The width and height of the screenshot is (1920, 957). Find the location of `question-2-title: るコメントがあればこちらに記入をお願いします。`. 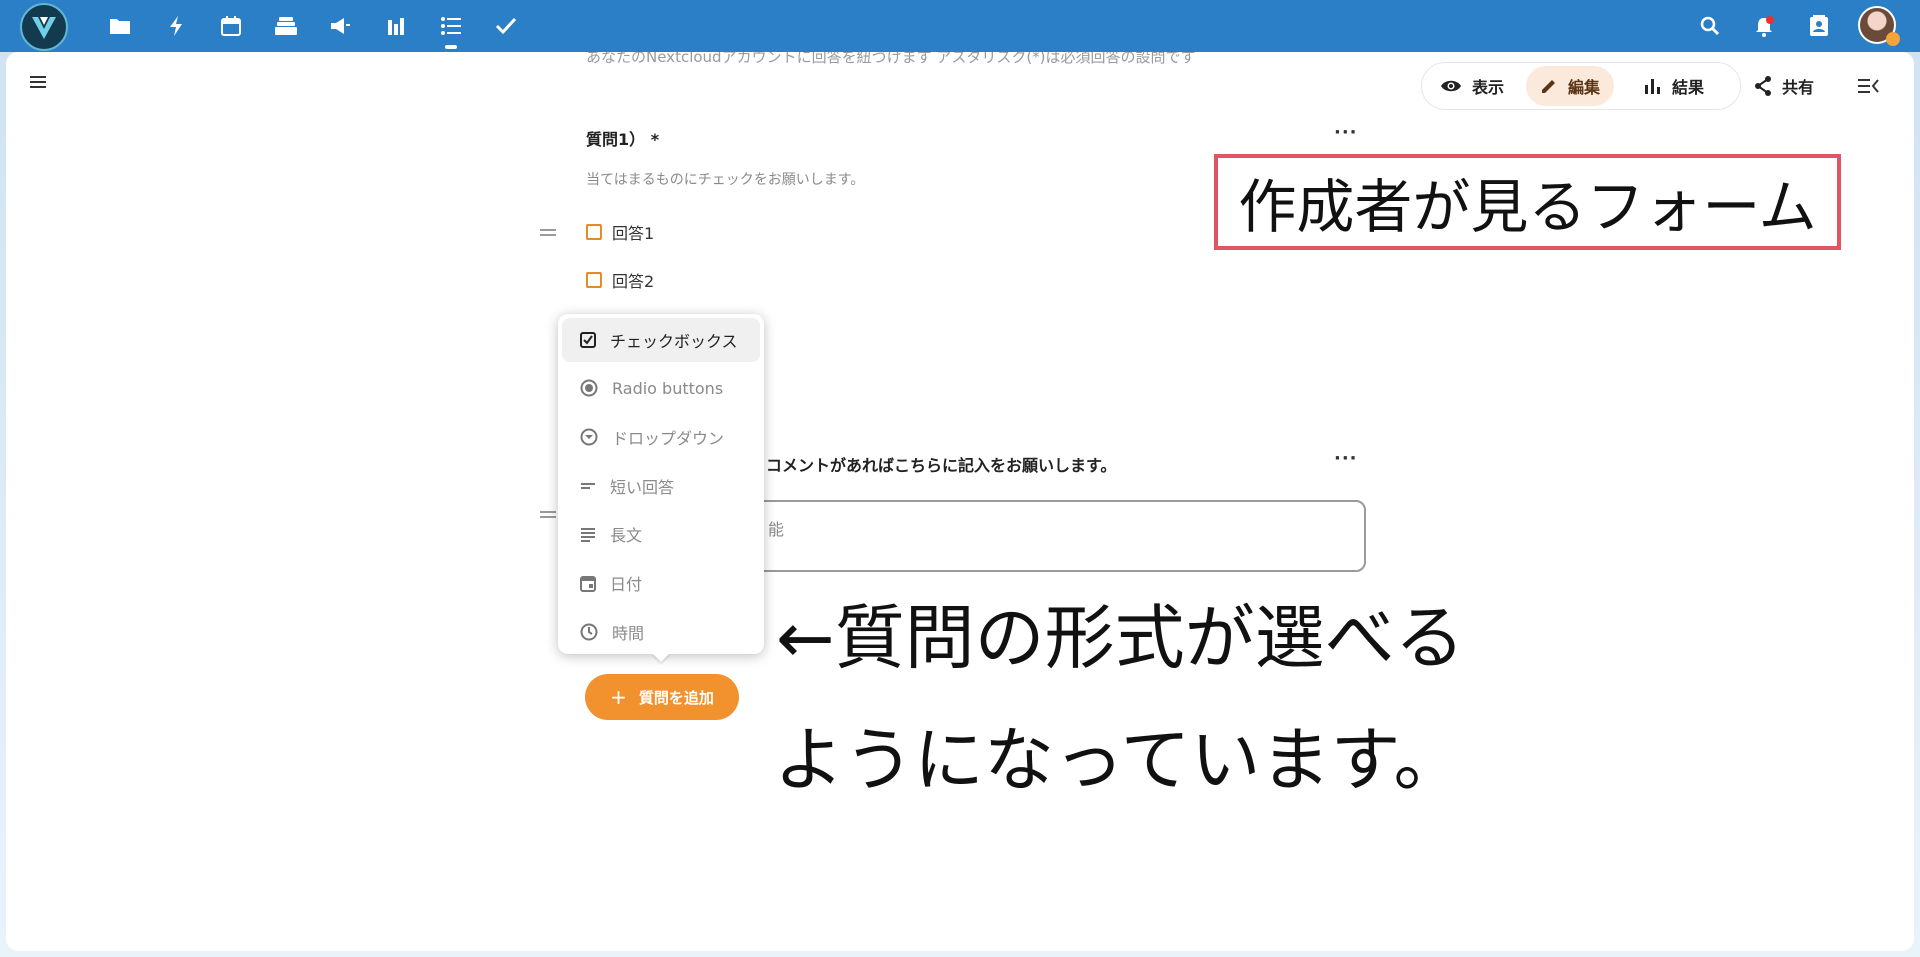

question-2-title: るコメントがあればこちらに記入をお願いします。 is located at coordinates (933, 464).